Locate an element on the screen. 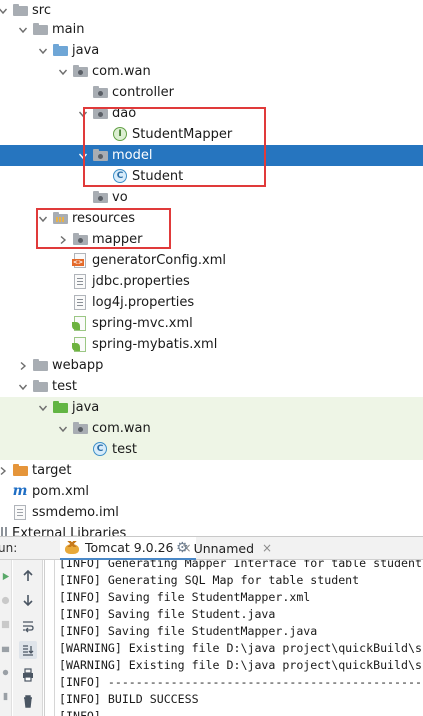 The image size is (423, 716). debug-icon is located at coordinates (5, 600).